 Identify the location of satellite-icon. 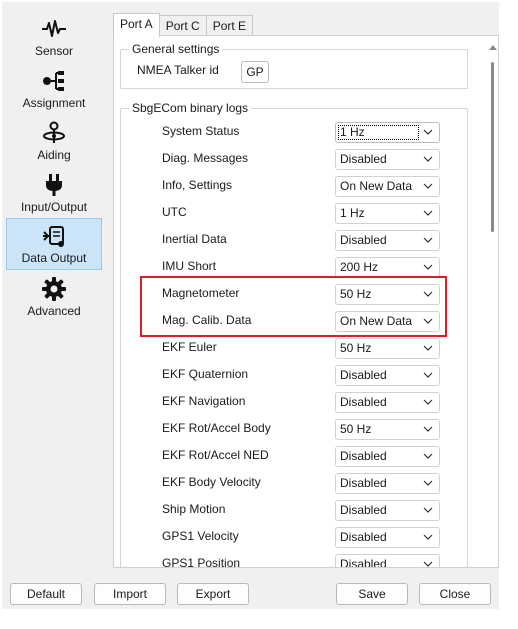
(54, 133).